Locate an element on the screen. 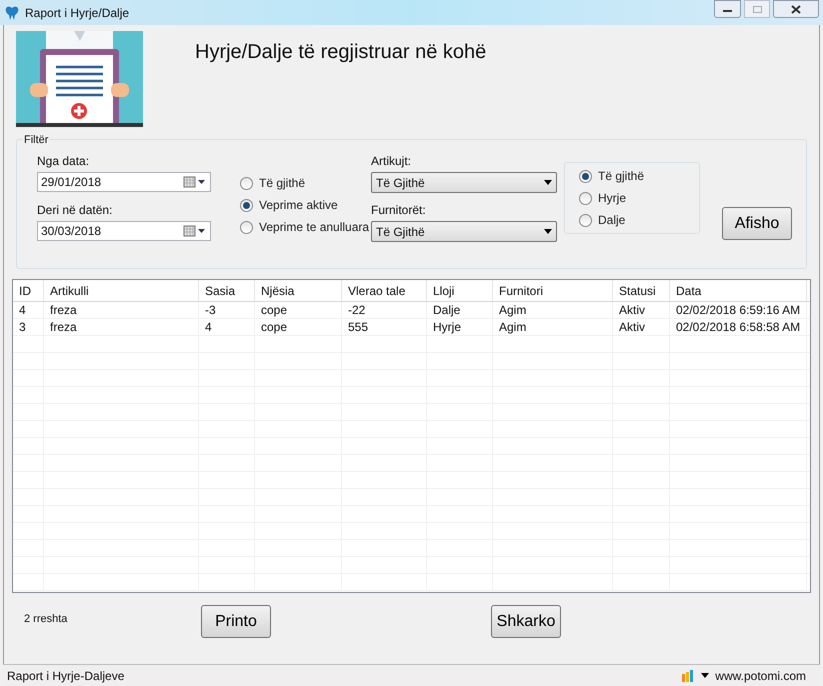 The height and width of the screenshot is (686, 823). table-cell: 3 is located at coordinates (28, 327).